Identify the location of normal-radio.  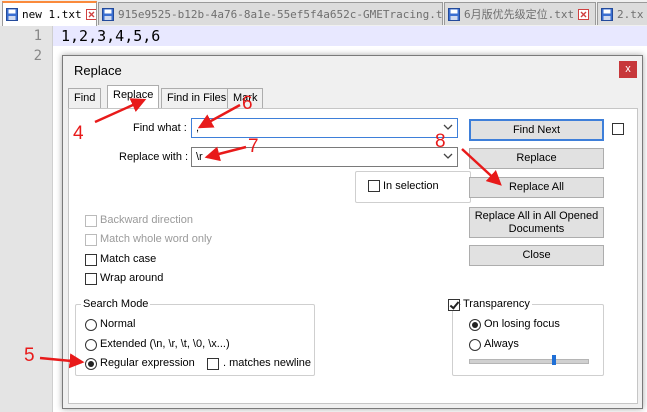
(91, 325).